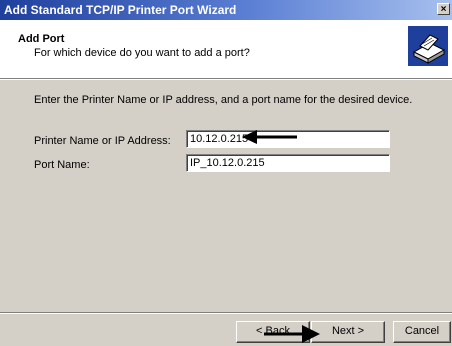  What do you see at coordinates (41, 39) in the screenshot?
I see `header-title: Add Port` at bounding box center [41, 39].